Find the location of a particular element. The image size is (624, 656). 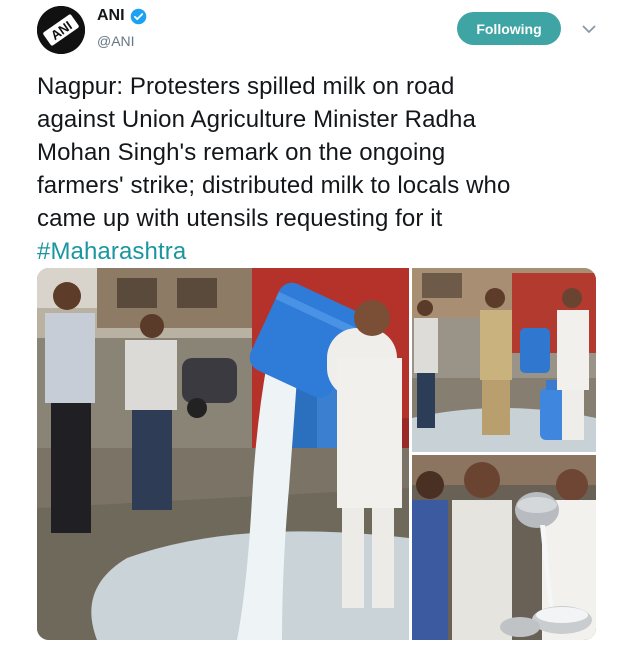

tweet-text-line: against Union Agriculture Minister Radha is located at coordinates (256, 119).